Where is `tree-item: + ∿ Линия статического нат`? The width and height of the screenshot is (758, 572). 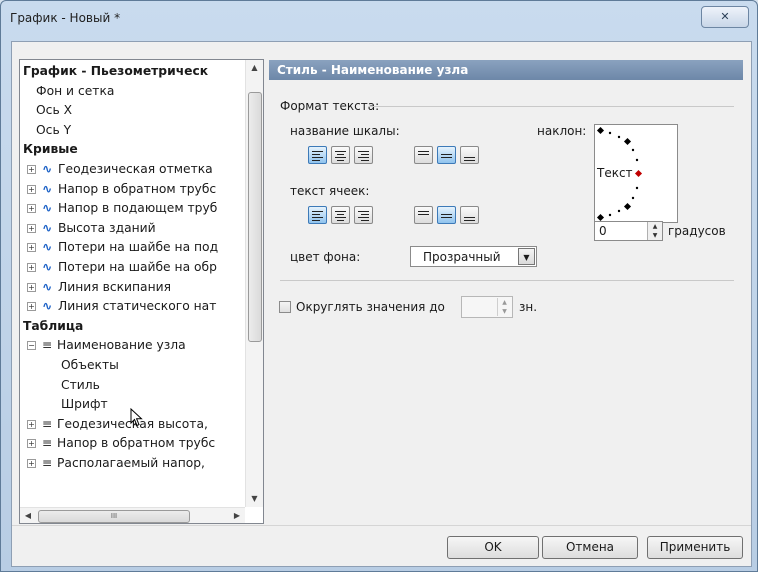 tree-item: + ∿ Линия статического нат is located at coordinates (122, 306).